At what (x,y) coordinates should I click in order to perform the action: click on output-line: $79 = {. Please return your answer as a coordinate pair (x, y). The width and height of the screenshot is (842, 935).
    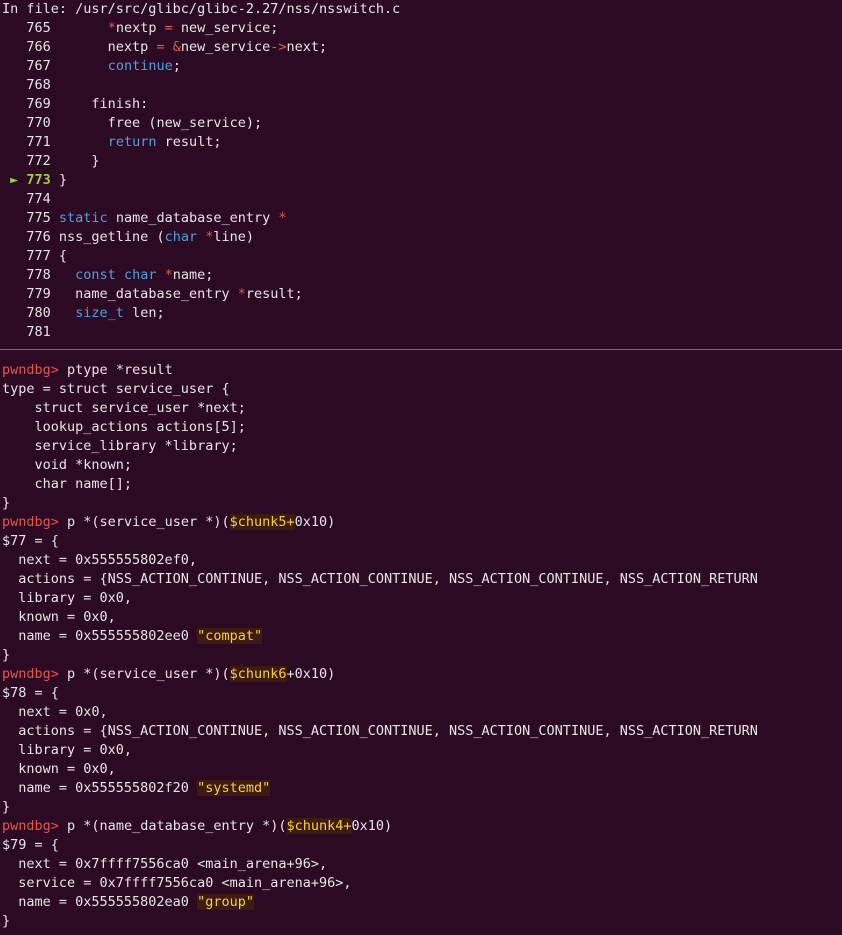
    Looking at the image, I should click on (30, 845).